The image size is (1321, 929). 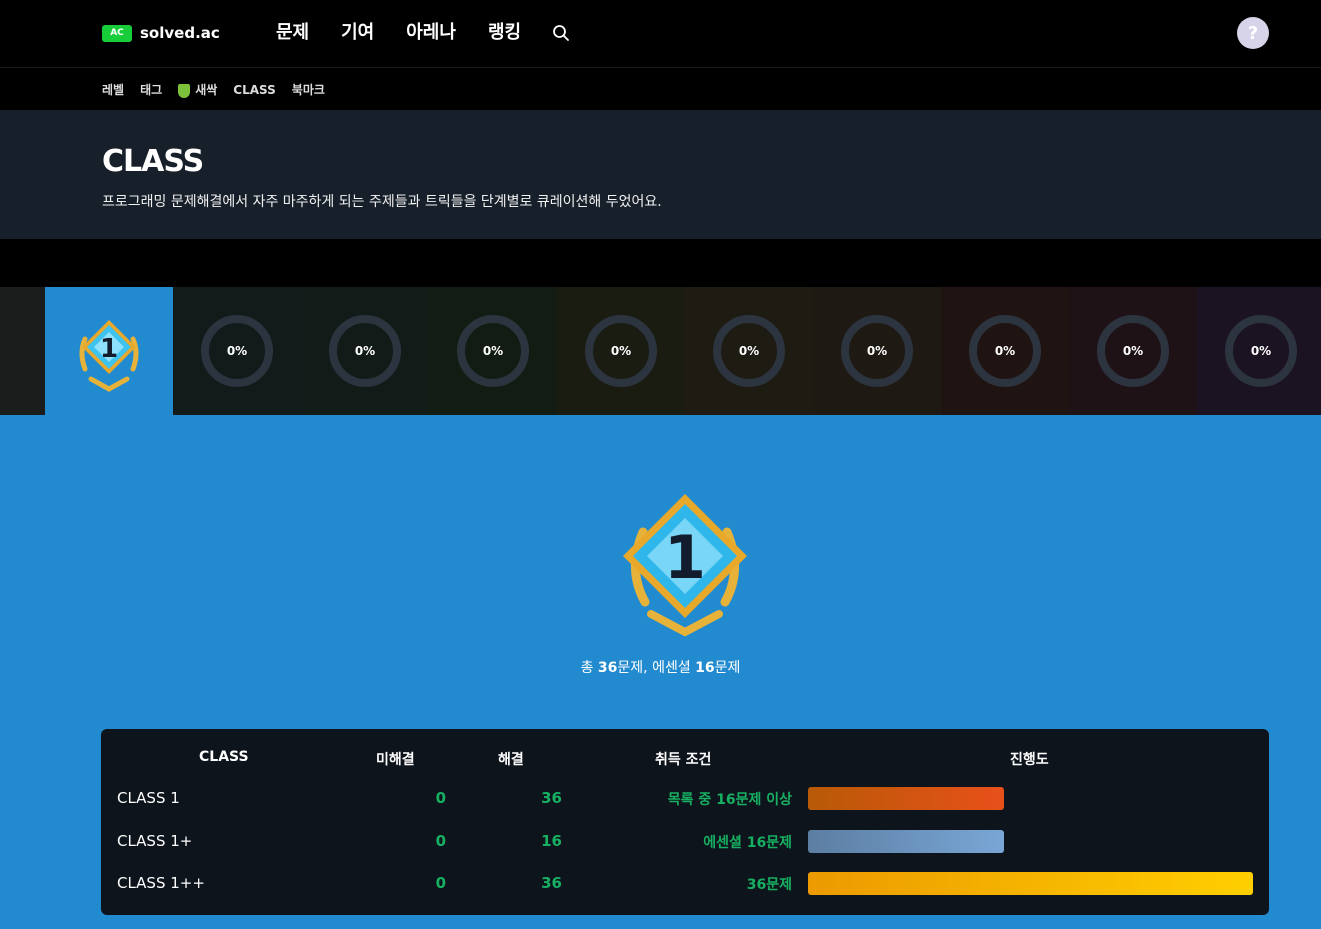 What do you see at coordinates (511, 760) in the screenshot?
I see `header-solved: 해결` at bounding box center [511, 760].